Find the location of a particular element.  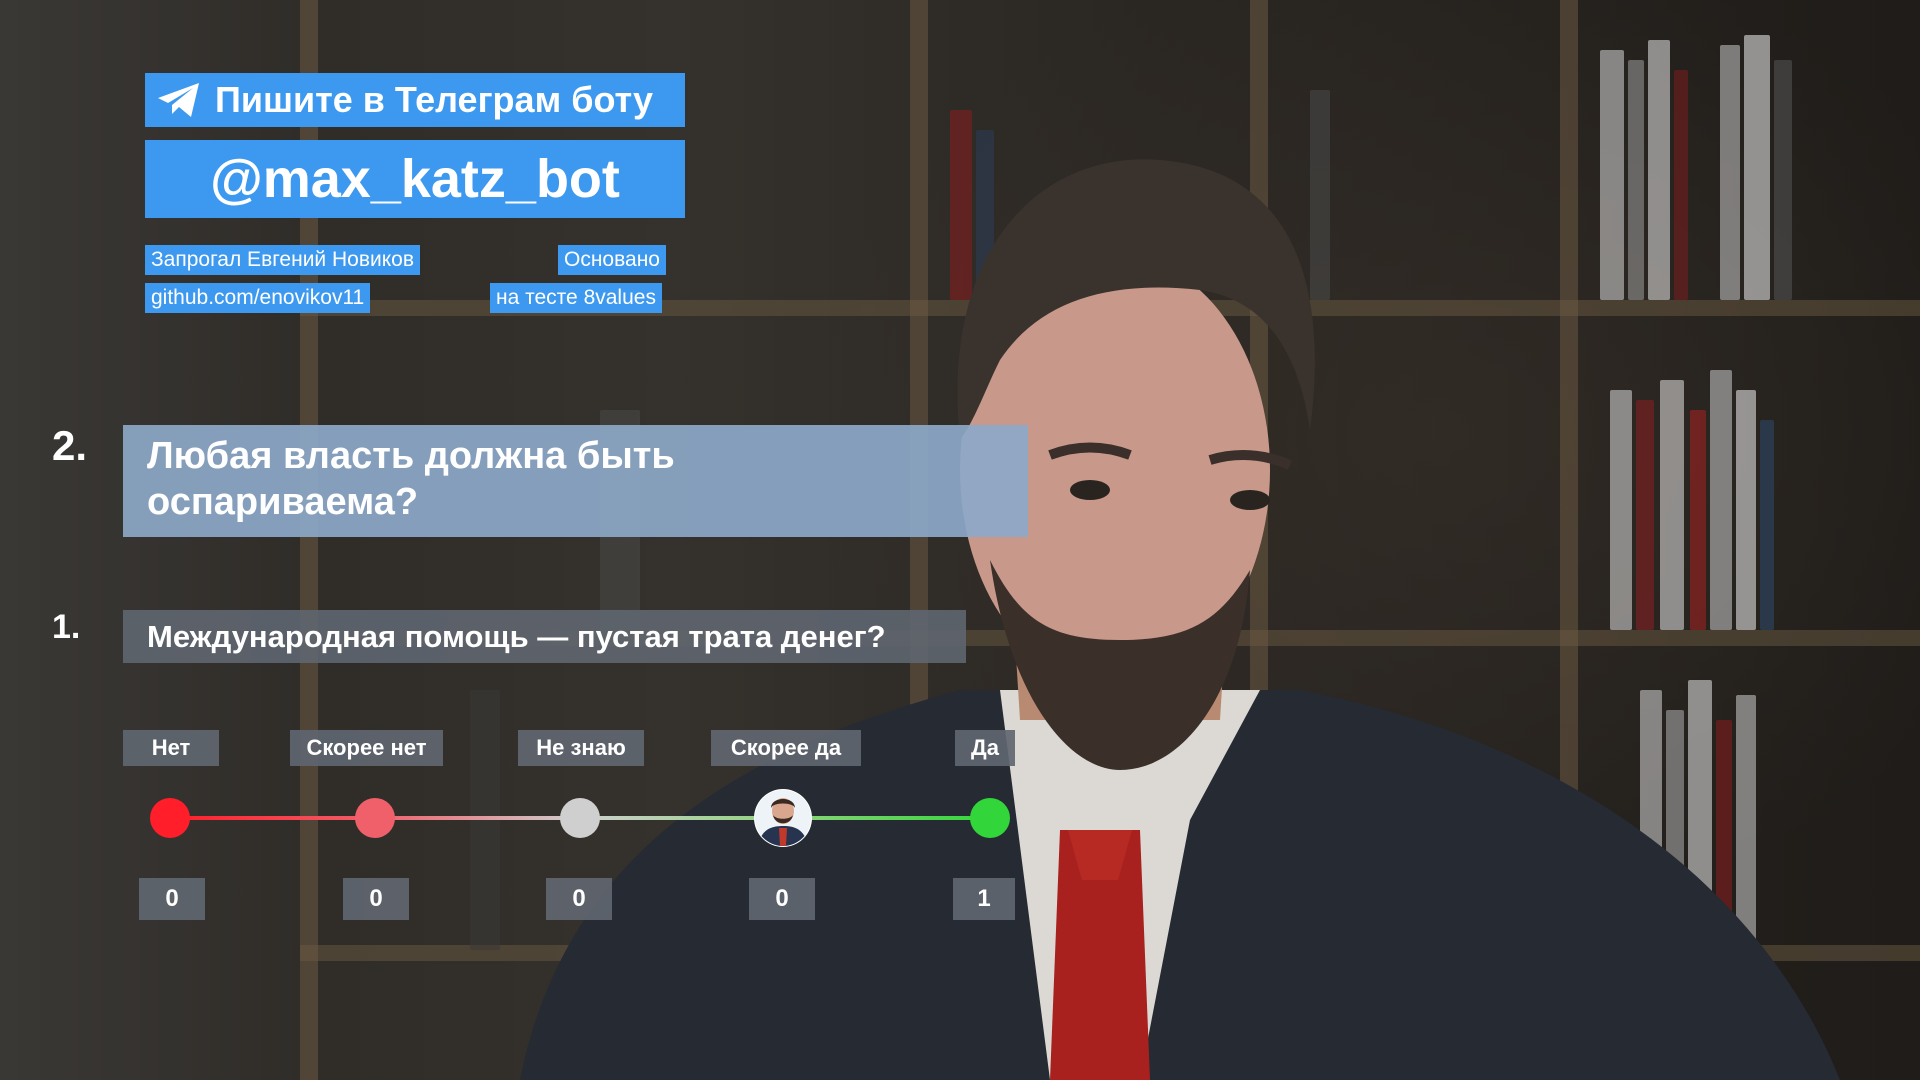

option-dot-dont-know is located at coordinates (580, 818).